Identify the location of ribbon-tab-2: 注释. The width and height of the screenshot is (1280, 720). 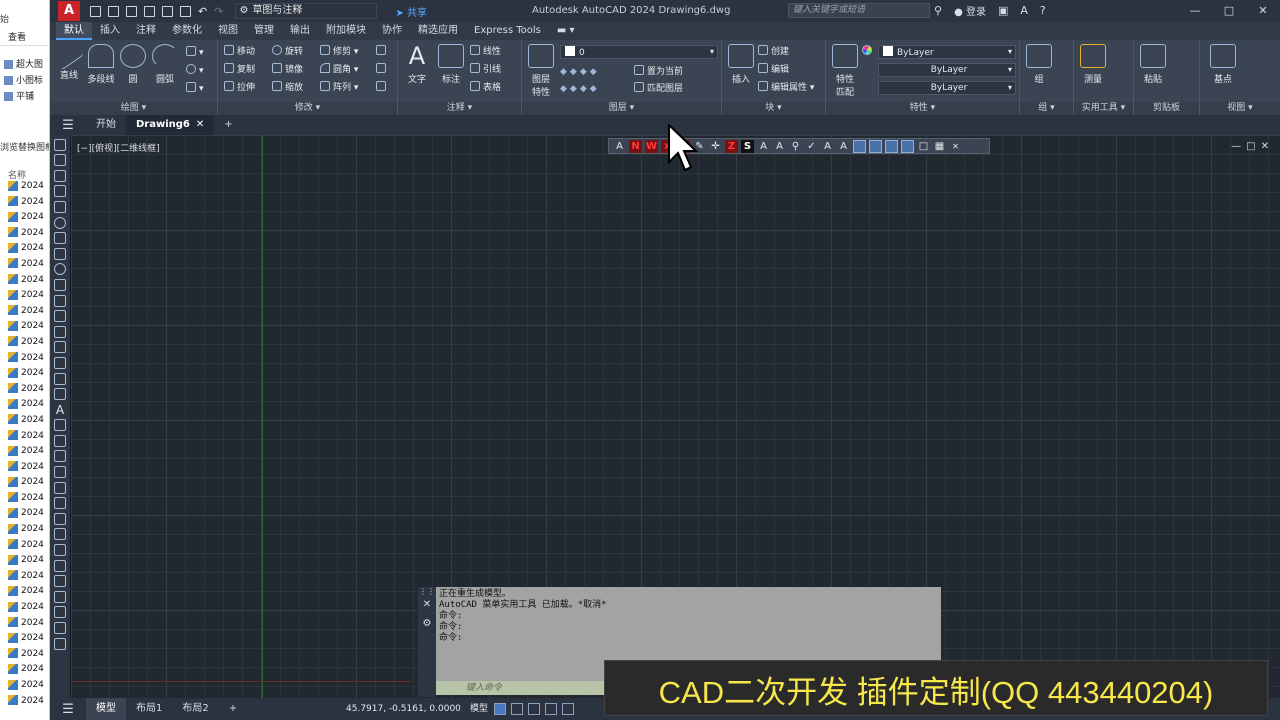
(146, 31).